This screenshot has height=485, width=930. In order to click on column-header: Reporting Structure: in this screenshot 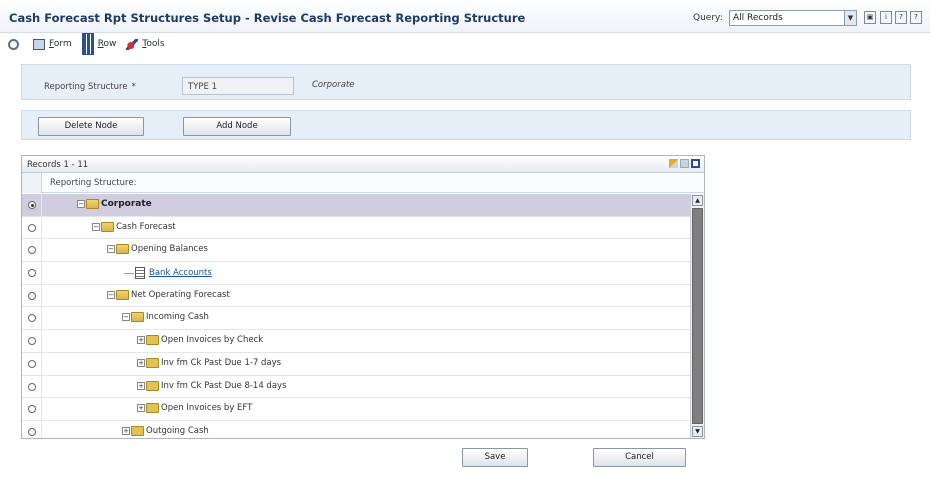, I will do `click(363, 183)`.